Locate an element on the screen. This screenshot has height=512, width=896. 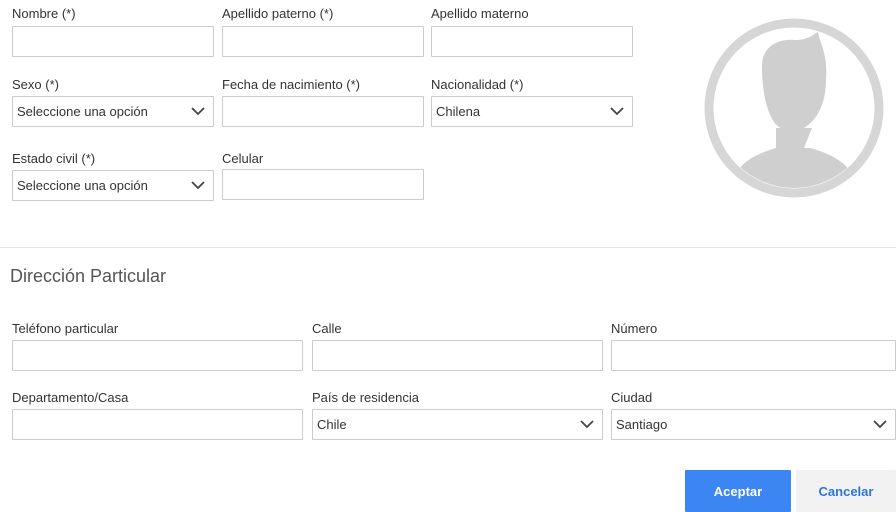
telefono-input is located at coordinates (157, 355).